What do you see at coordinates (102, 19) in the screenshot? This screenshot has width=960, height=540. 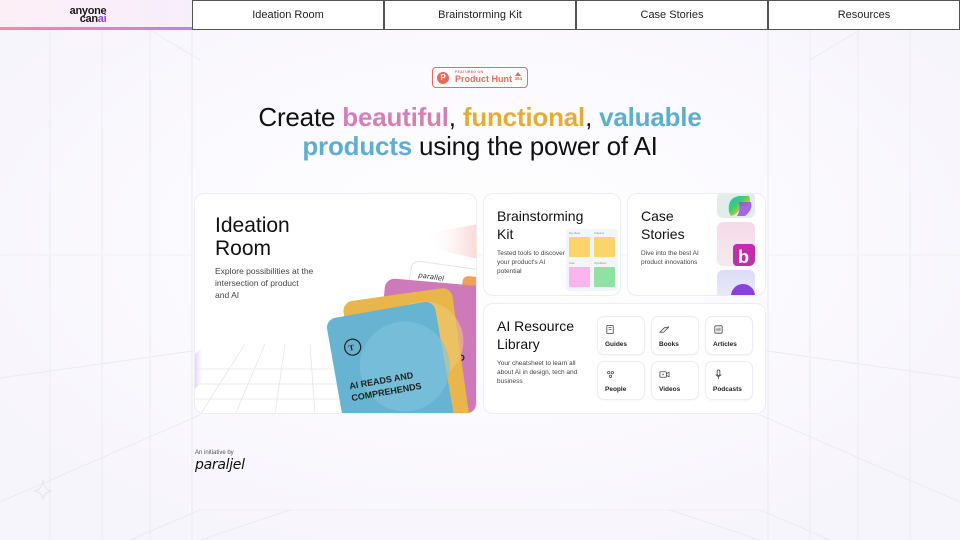 I see `logo-ai: ai` at bounding box center [102, 19].